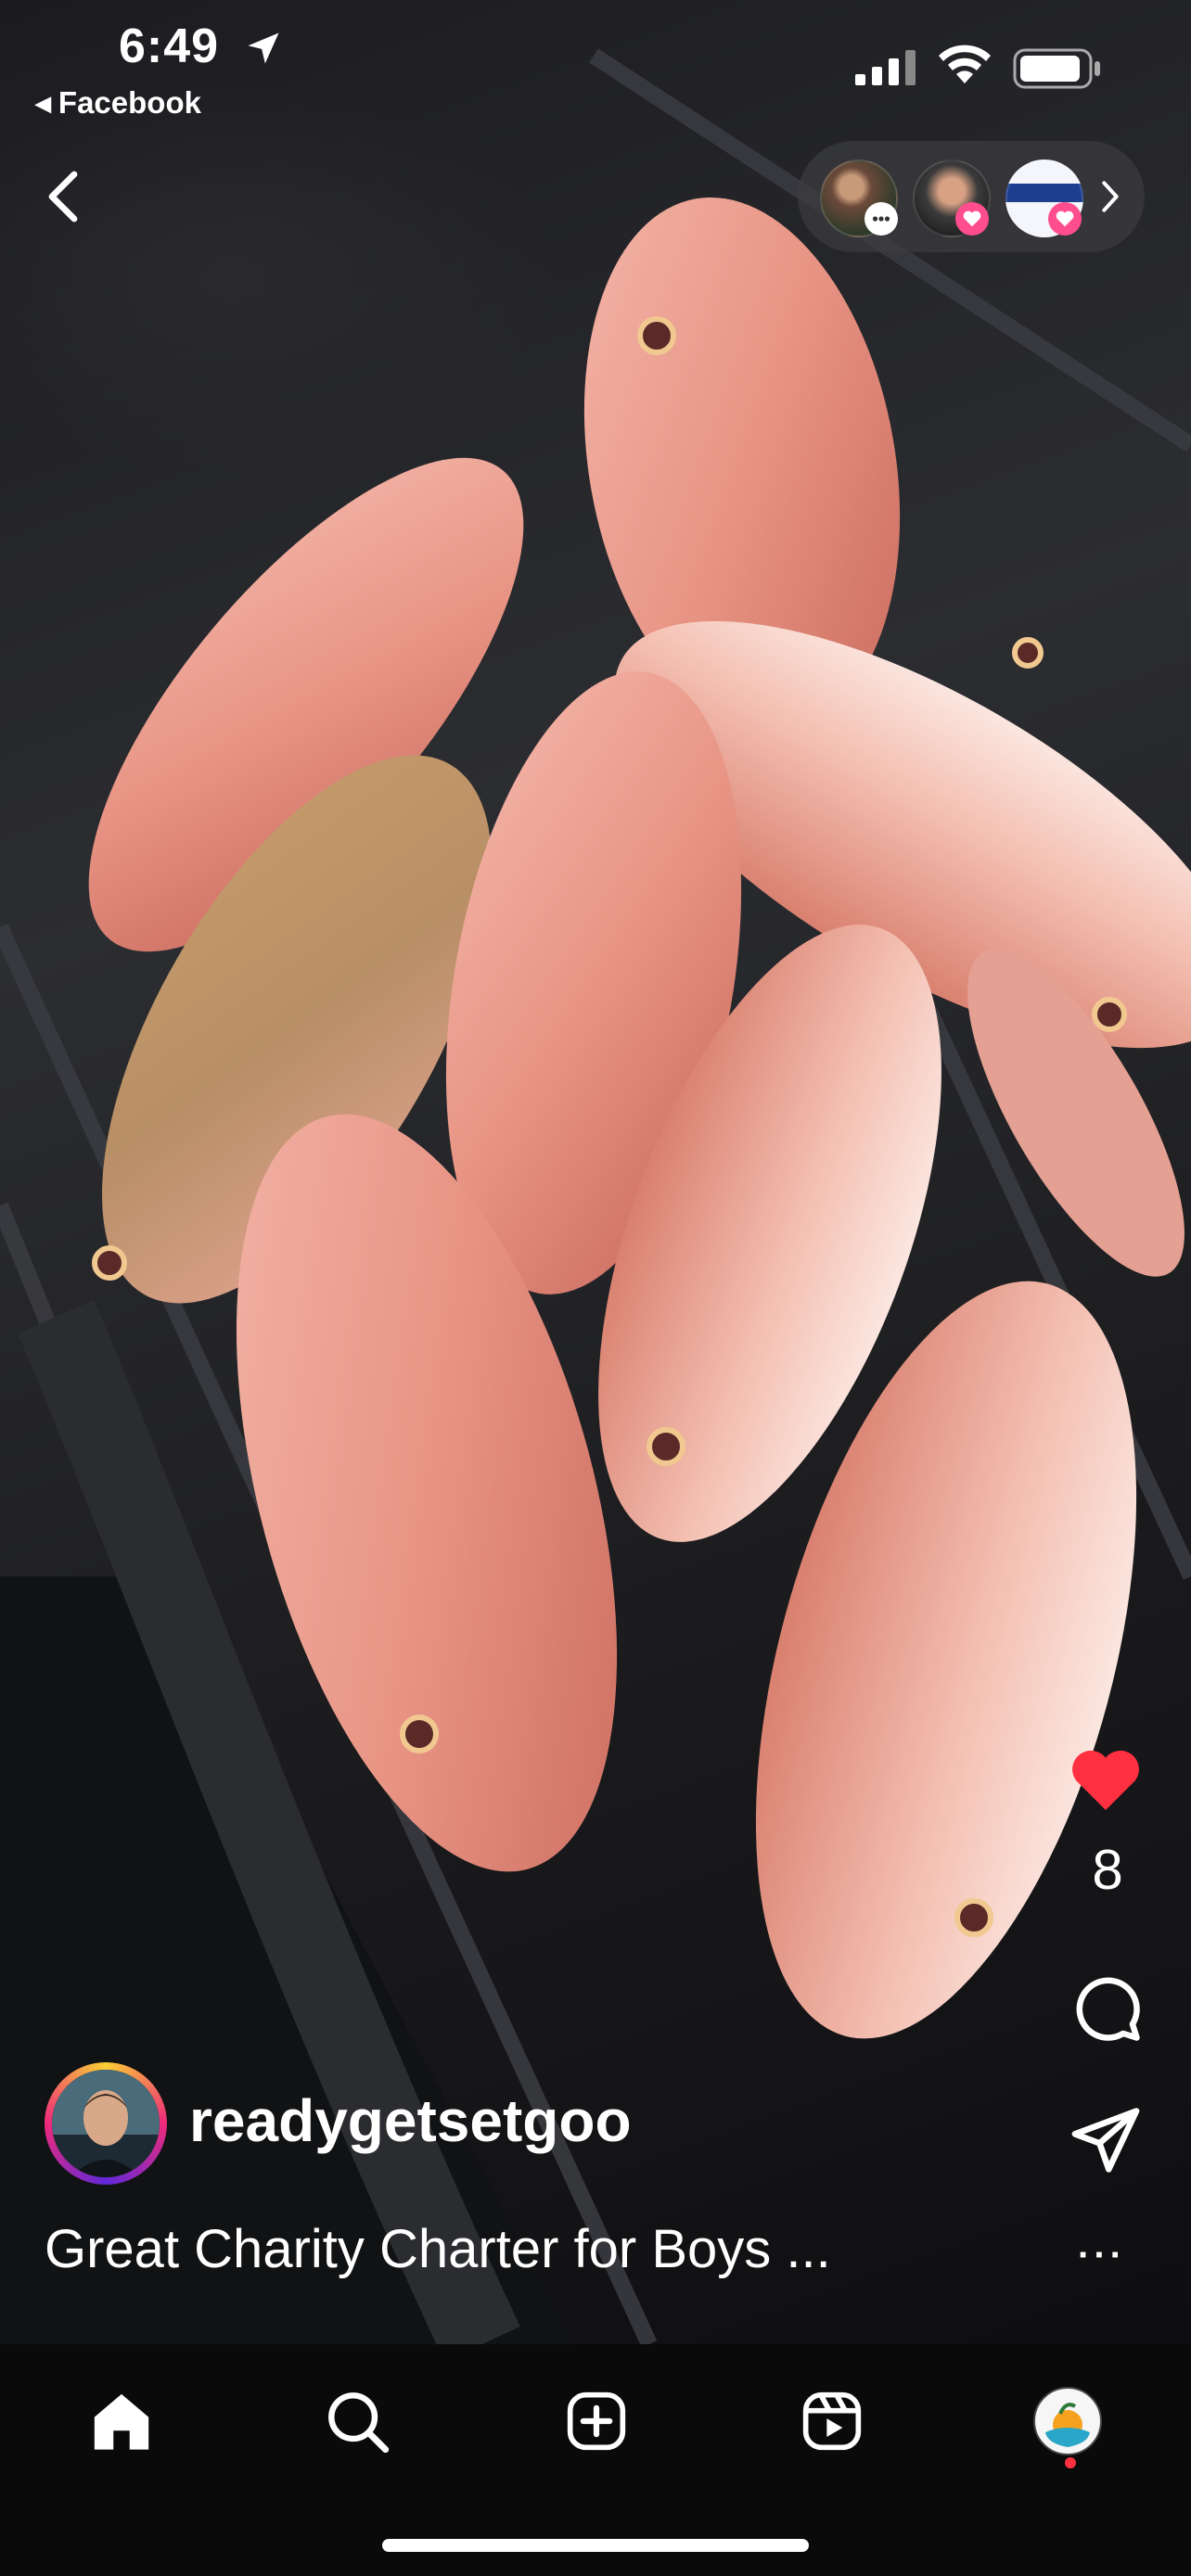 This screenshot has height=2576, width=1191. I want to click on search-icon, so click(359, 2423).